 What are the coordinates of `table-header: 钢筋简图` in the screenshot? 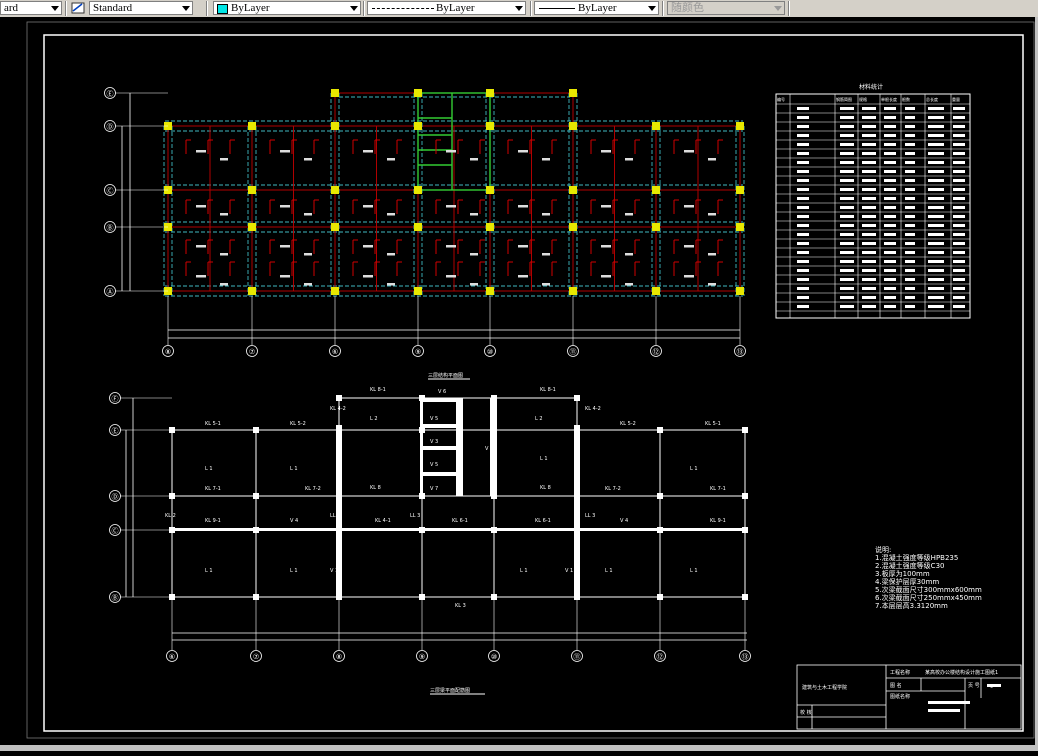 It's located at (844, 99).